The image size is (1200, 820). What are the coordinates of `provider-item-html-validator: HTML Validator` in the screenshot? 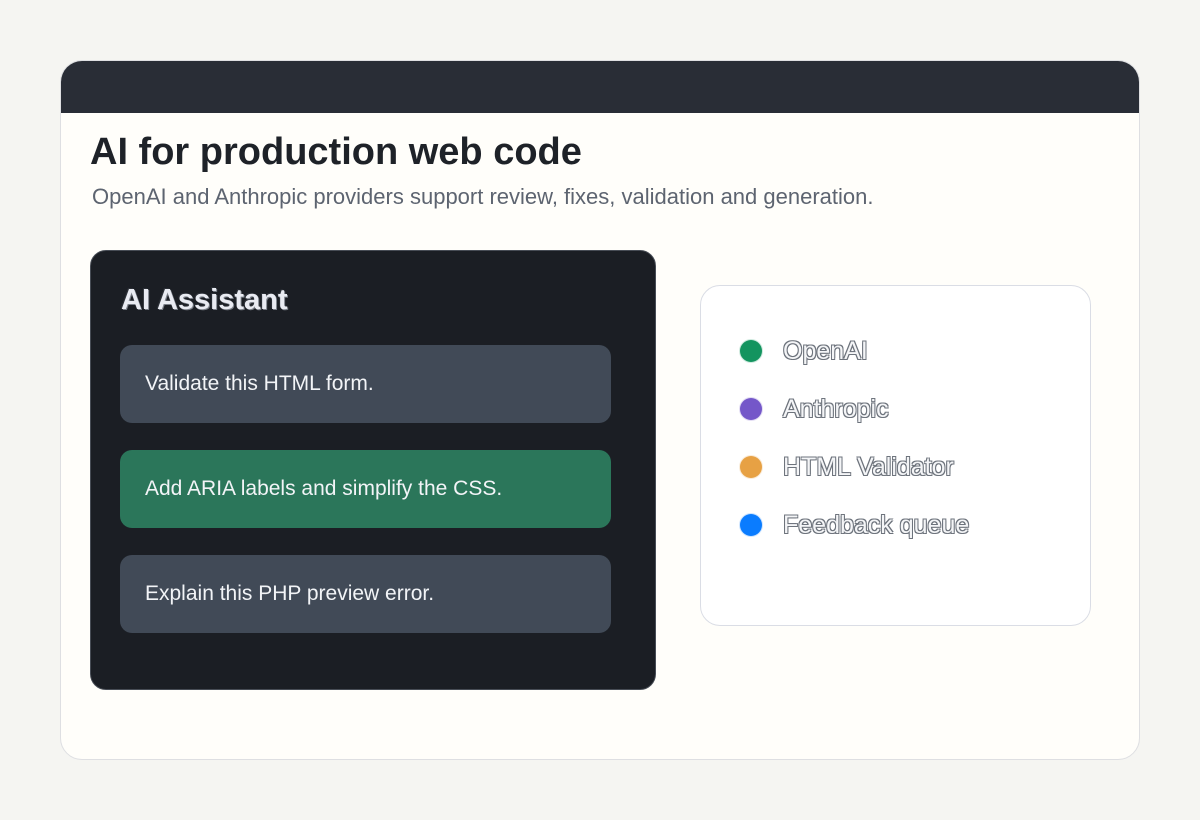 It's located at (846, 467).